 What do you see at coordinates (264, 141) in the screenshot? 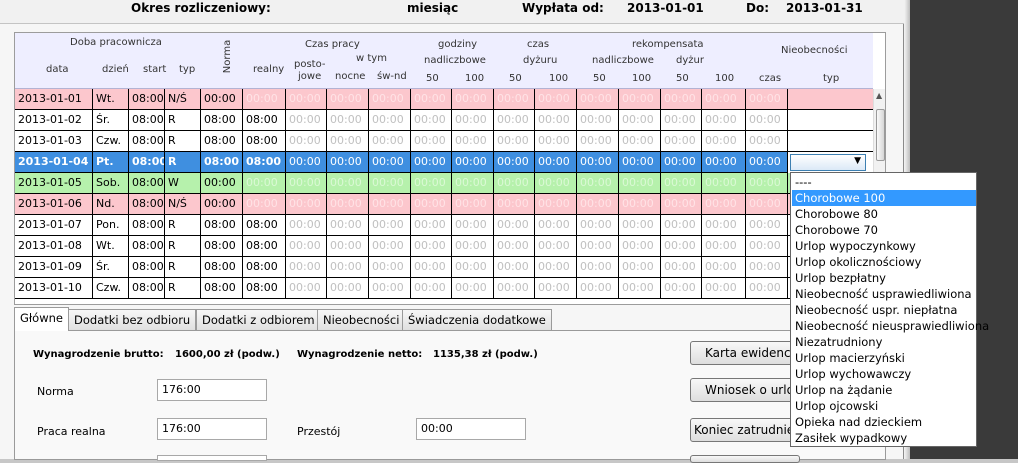
I see `cell-real: 08:00` at bounding box center [264, 141].